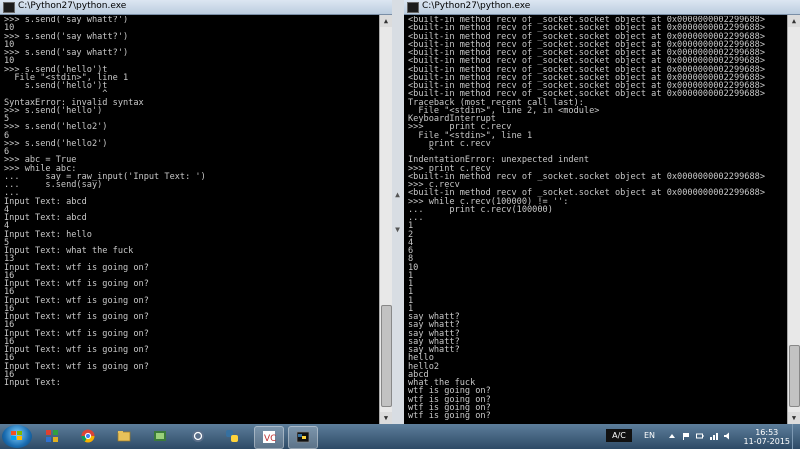 The width and height of the screenshot is (800, 449). I want to click on windows-logo-icon, so click(17, 436).